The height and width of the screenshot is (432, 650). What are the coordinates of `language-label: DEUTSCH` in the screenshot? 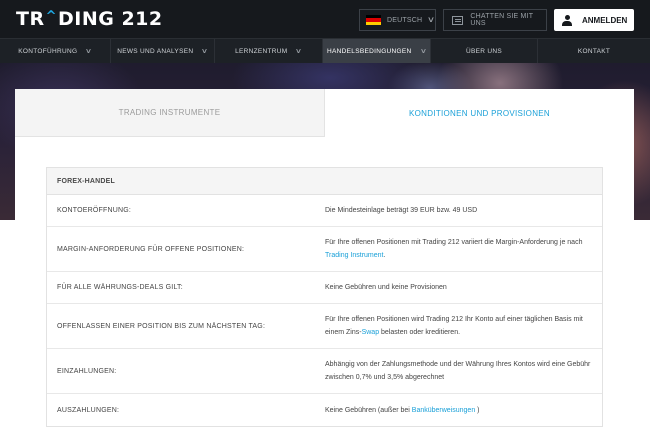 It's located at (405, 20).